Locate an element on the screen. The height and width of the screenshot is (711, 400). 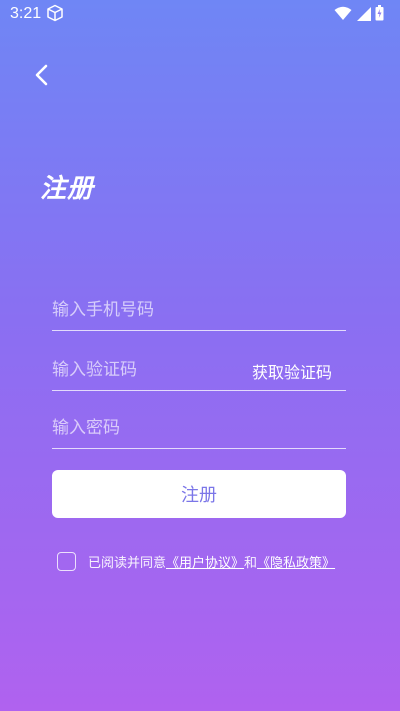
phone-input is located at coordinates (152, 310).